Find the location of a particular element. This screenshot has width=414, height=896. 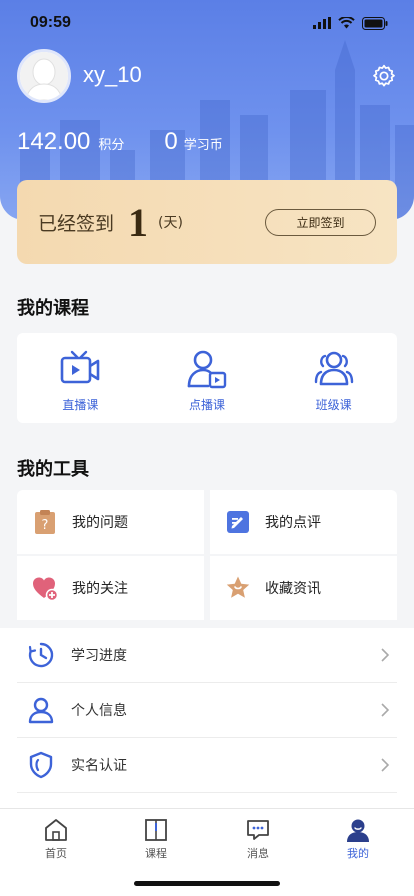

list-item-learning-progress-label: 学习进度 is located at coordinates (99, 656).